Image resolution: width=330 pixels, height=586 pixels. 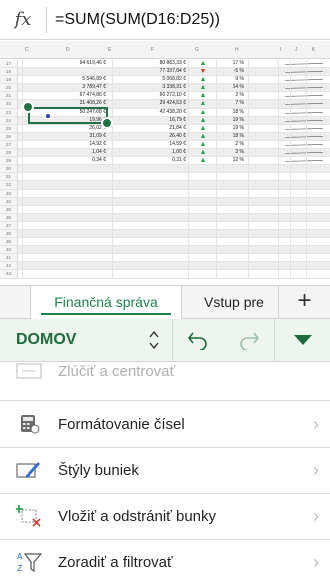 I want to click on table-row: 40, so click(x=165, y=250).